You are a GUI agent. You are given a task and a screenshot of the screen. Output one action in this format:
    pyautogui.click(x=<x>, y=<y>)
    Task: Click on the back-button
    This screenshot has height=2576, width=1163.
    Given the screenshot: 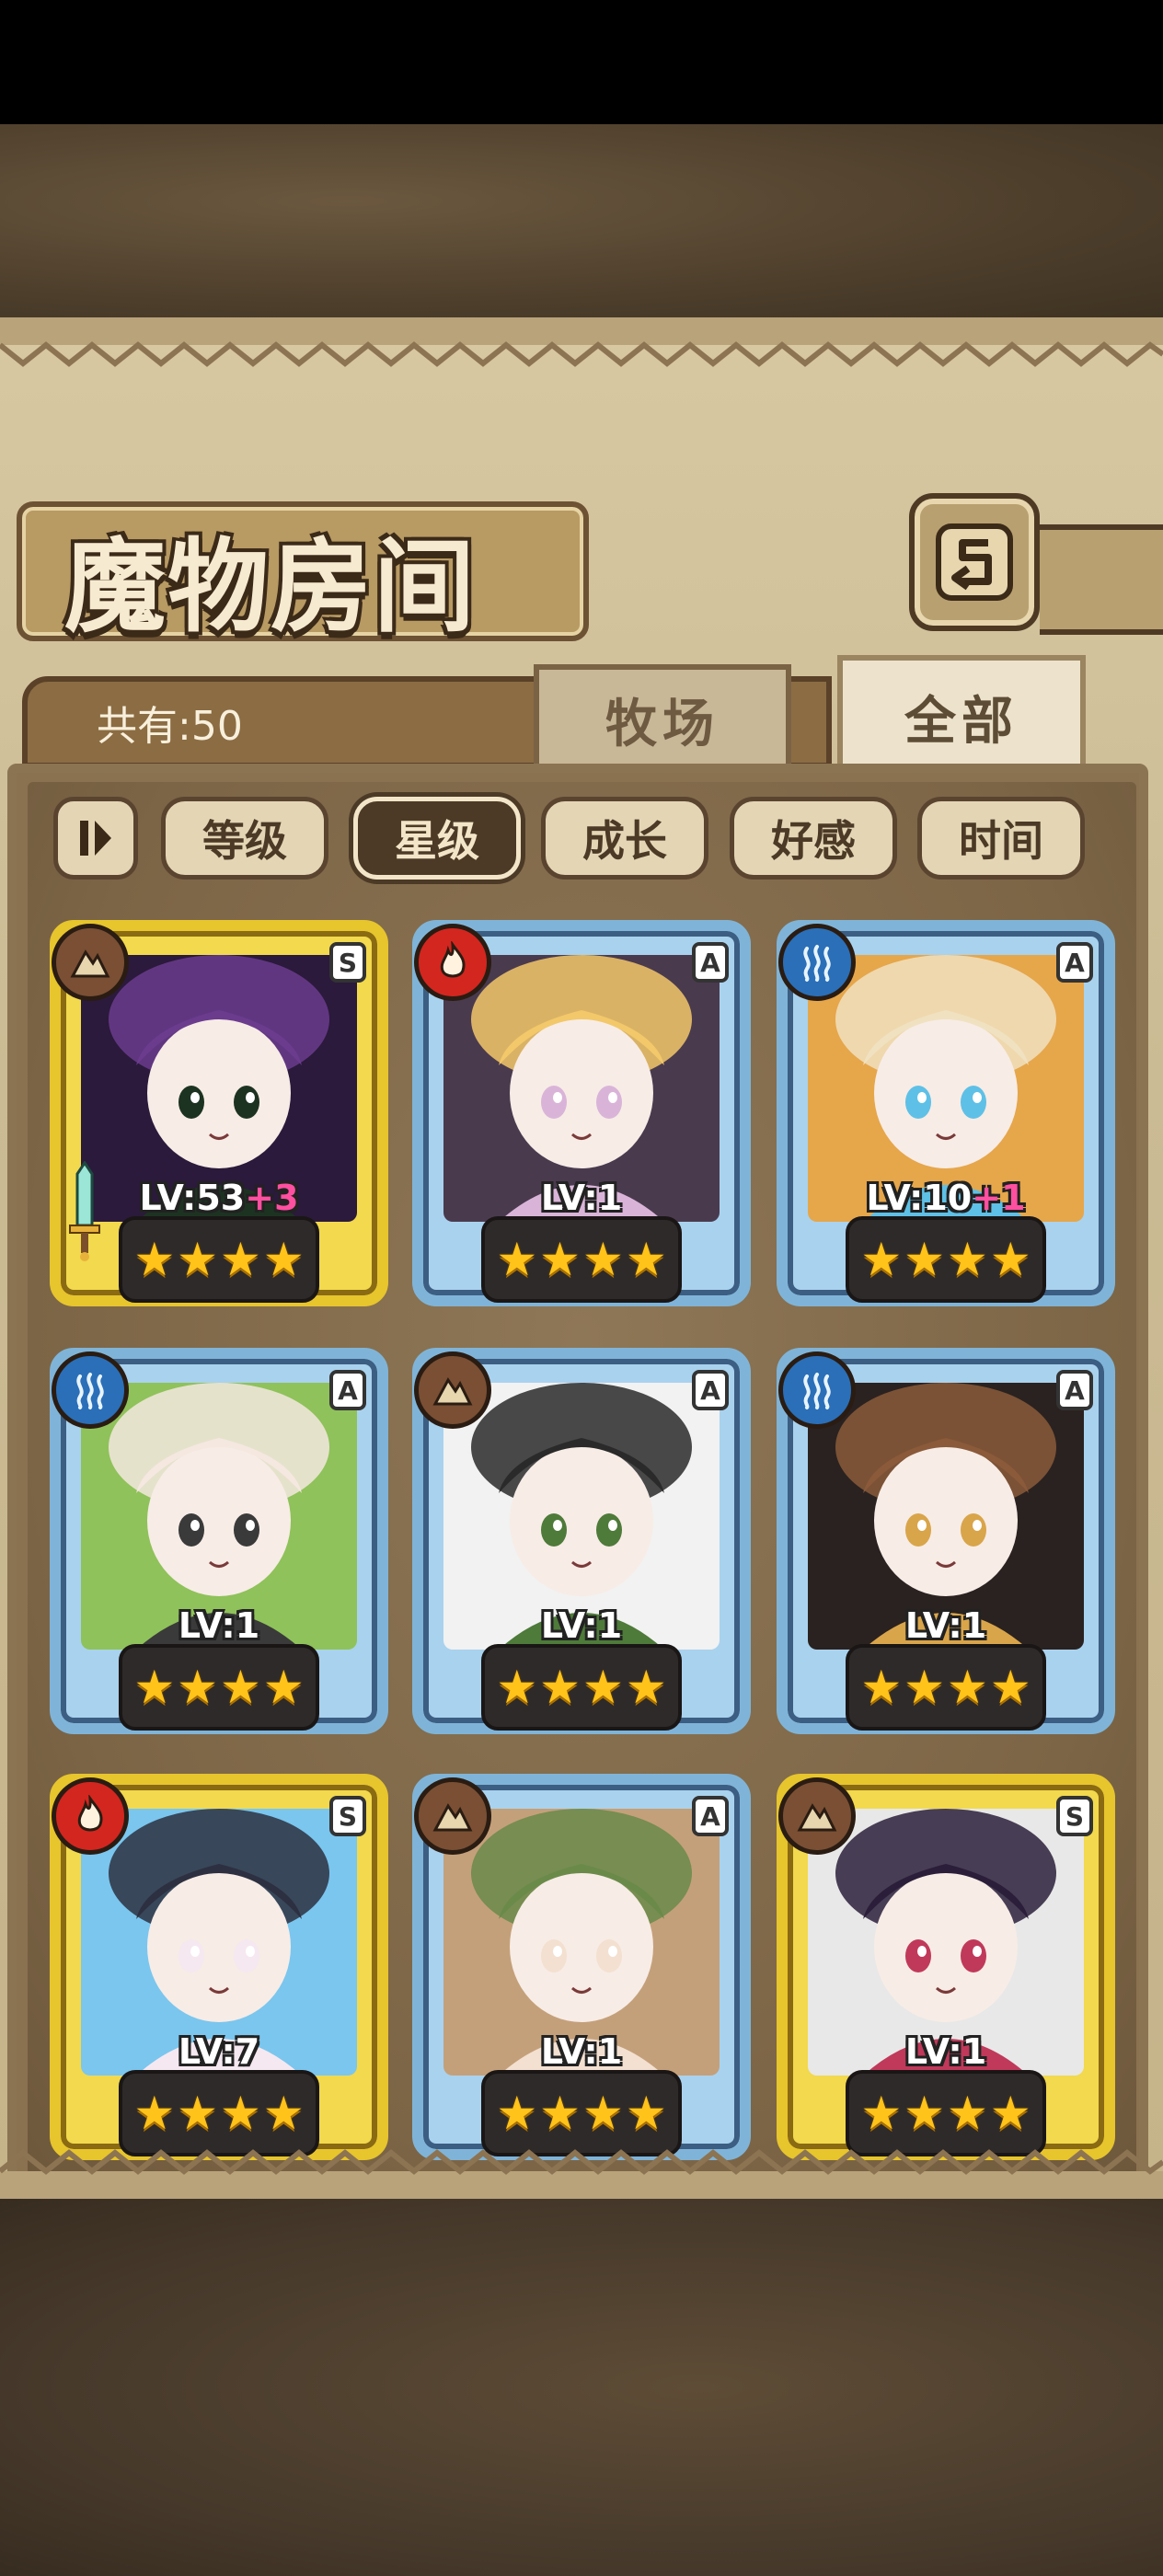 What is the action you would take?
    pyautogui.click(x=975, y=562)
    